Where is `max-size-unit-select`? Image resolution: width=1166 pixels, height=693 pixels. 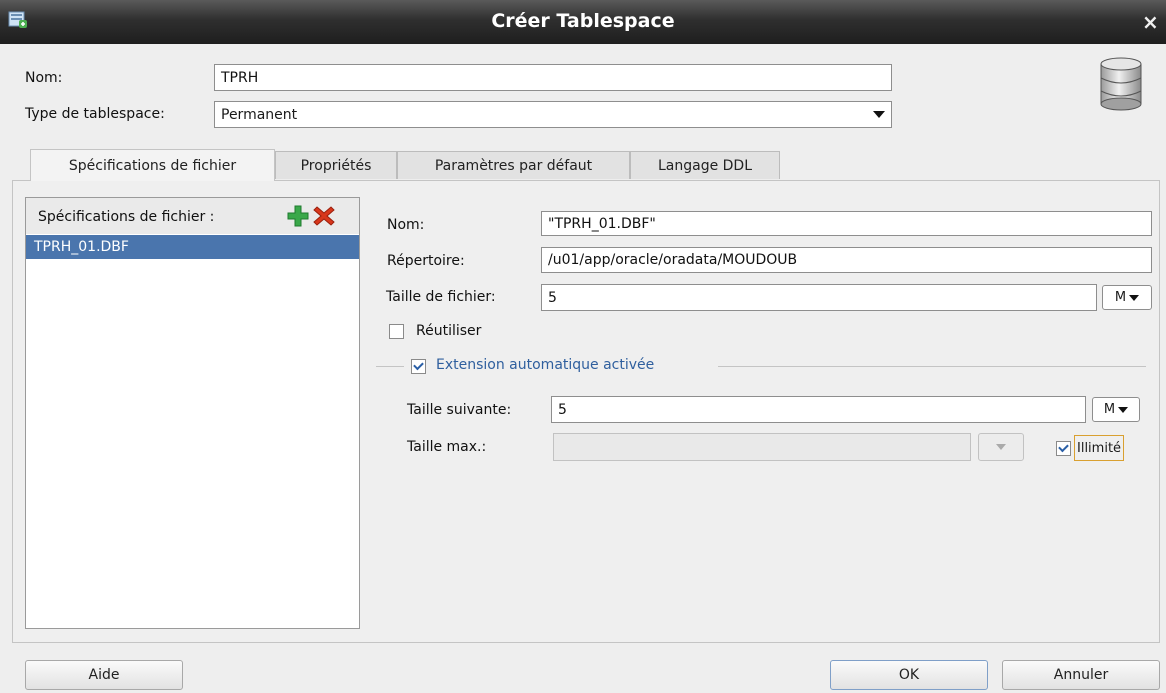
max-size-unit-select is located at coordinates (1001, 447).